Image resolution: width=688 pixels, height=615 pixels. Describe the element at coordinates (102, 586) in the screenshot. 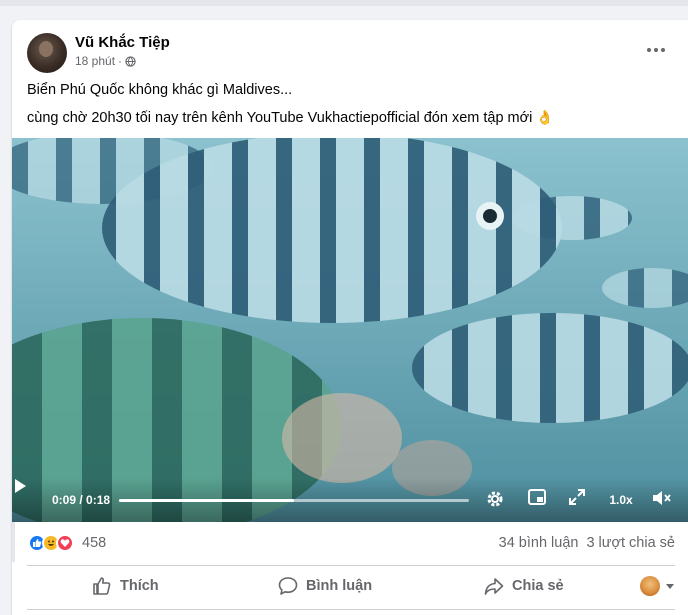

I see `thumbs-up-icon` at that location.